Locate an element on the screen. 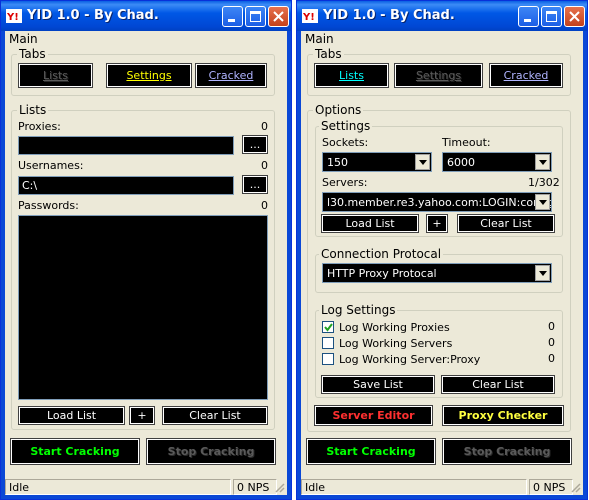 This screenshot has width=589, height=500. sockets-select: 150 is located at coordinates (377, 162).